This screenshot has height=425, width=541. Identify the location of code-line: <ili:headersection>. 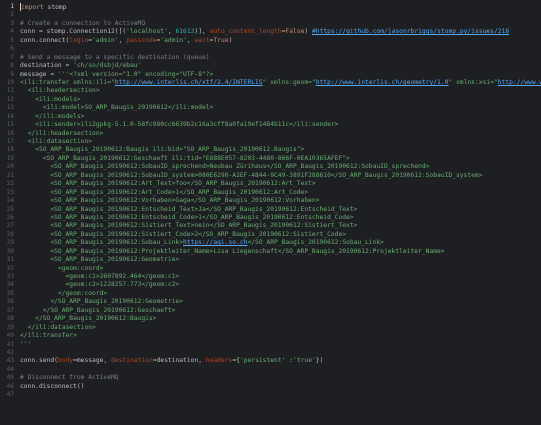
(280, 91).